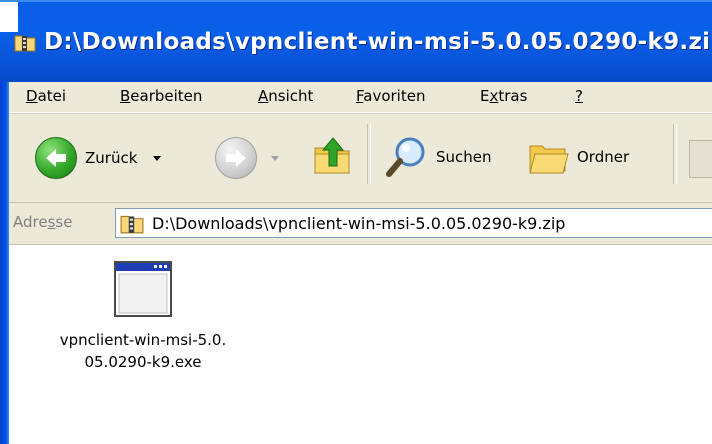 The height and width of the screenshot is (444, 712). I want to click on forward-button, so click(247, 158).